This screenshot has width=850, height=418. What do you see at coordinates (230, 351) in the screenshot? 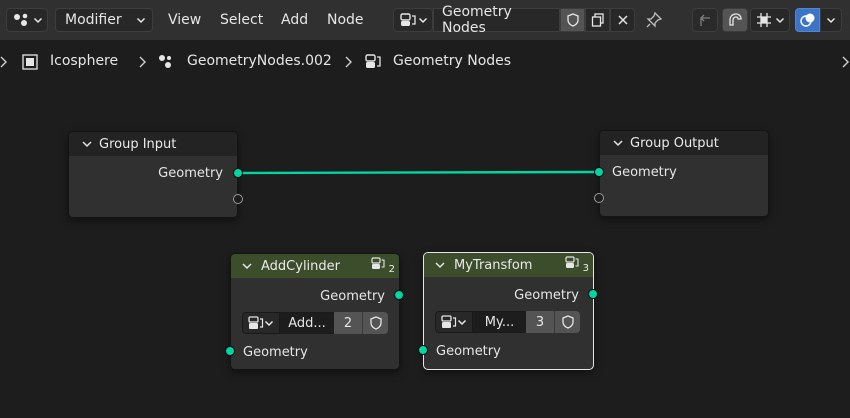
I see `add-cylinder-input-socket` at bounding box center [230, 351].